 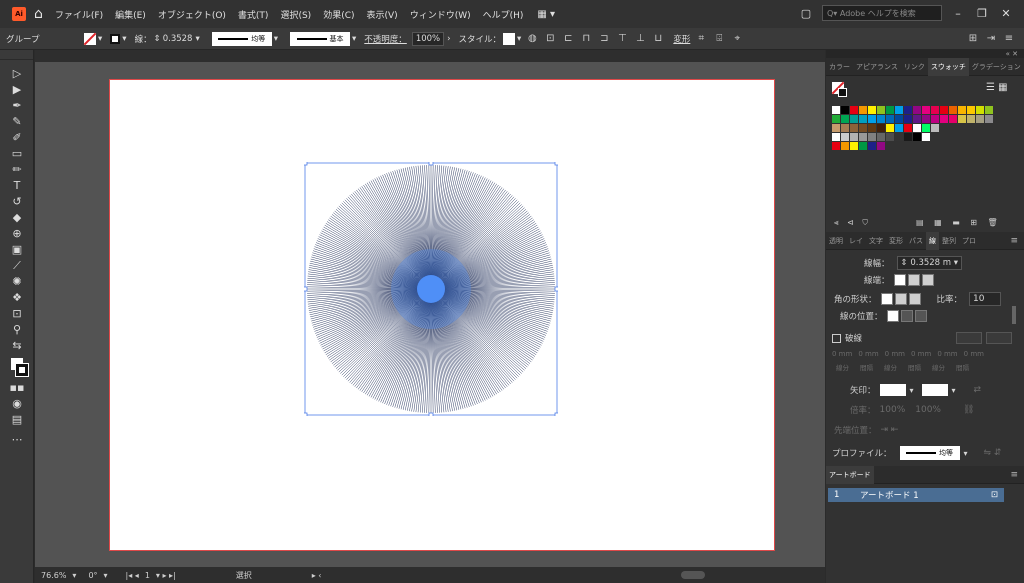 What do you see at coordinates (839, 67) in the screenshot?
I see `tab-color: カラー` at bounding box center [839, 67].